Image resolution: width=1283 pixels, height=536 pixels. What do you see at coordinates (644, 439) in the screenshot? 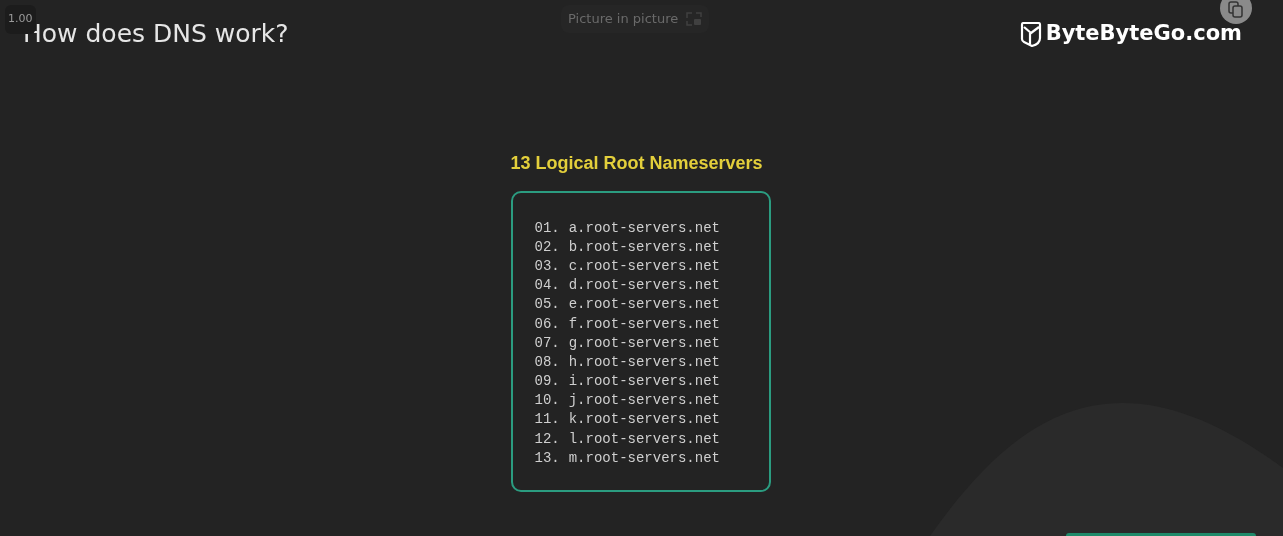
I see `server-hostname: l.root-servers.net` at bounding box center [644, 439].